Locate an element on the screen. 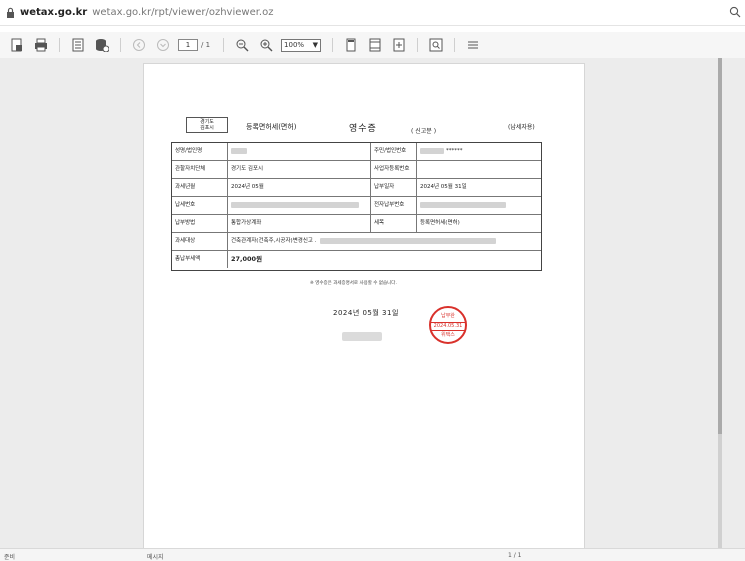 This screenshot has height=561, width=745. redacted-address is located at coordinates (408, 240).